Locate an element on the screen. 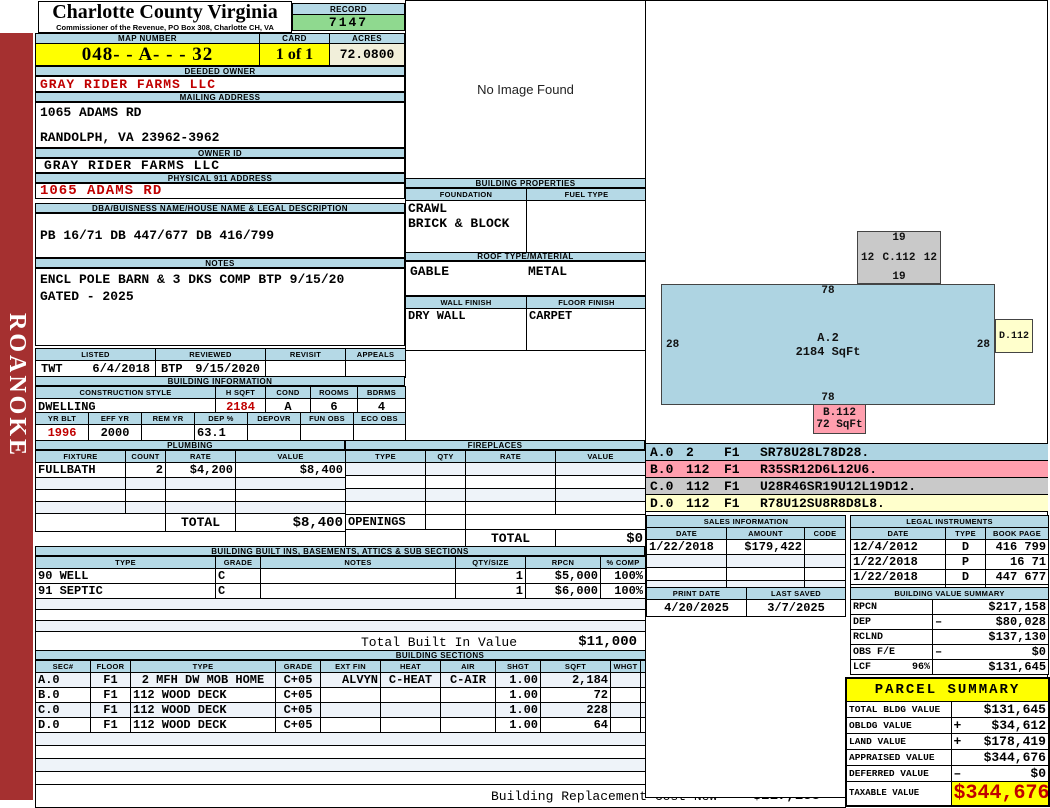 The image size is (1050, 808). bi-qty-label: QTY/SIZE is located at coordinates (490, 562).